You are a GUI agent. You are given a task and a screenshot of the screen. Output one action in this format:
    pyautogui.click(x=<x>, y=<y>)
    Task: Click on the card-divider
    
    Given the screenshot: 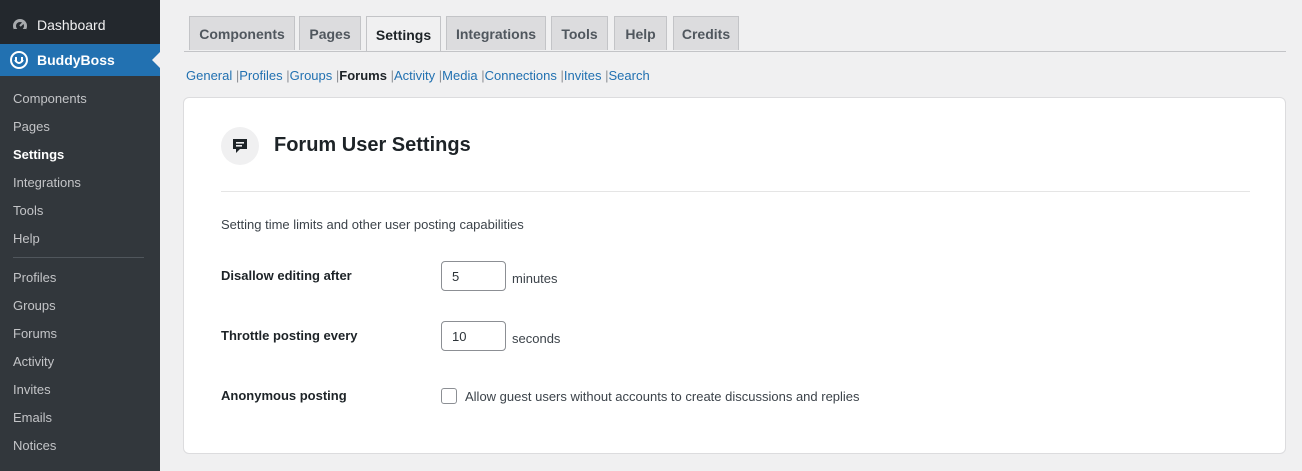 What is the action you would take?
    pyautogui.click(x=735, y=191)
    